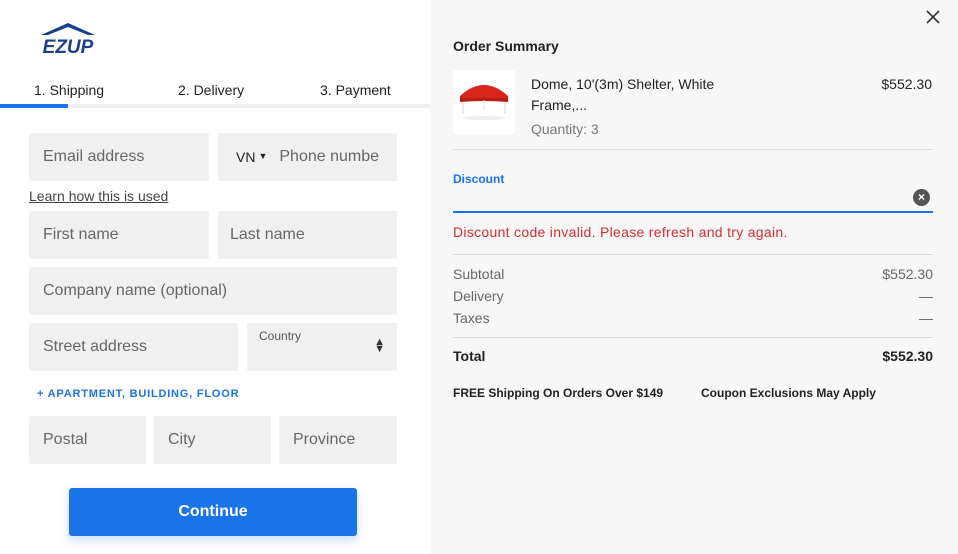 This screenshot has width=958, height=554. Describe the element at coordinates (907, 274) in the screenshot. I see `subtotal-value: $552.30` at that location.